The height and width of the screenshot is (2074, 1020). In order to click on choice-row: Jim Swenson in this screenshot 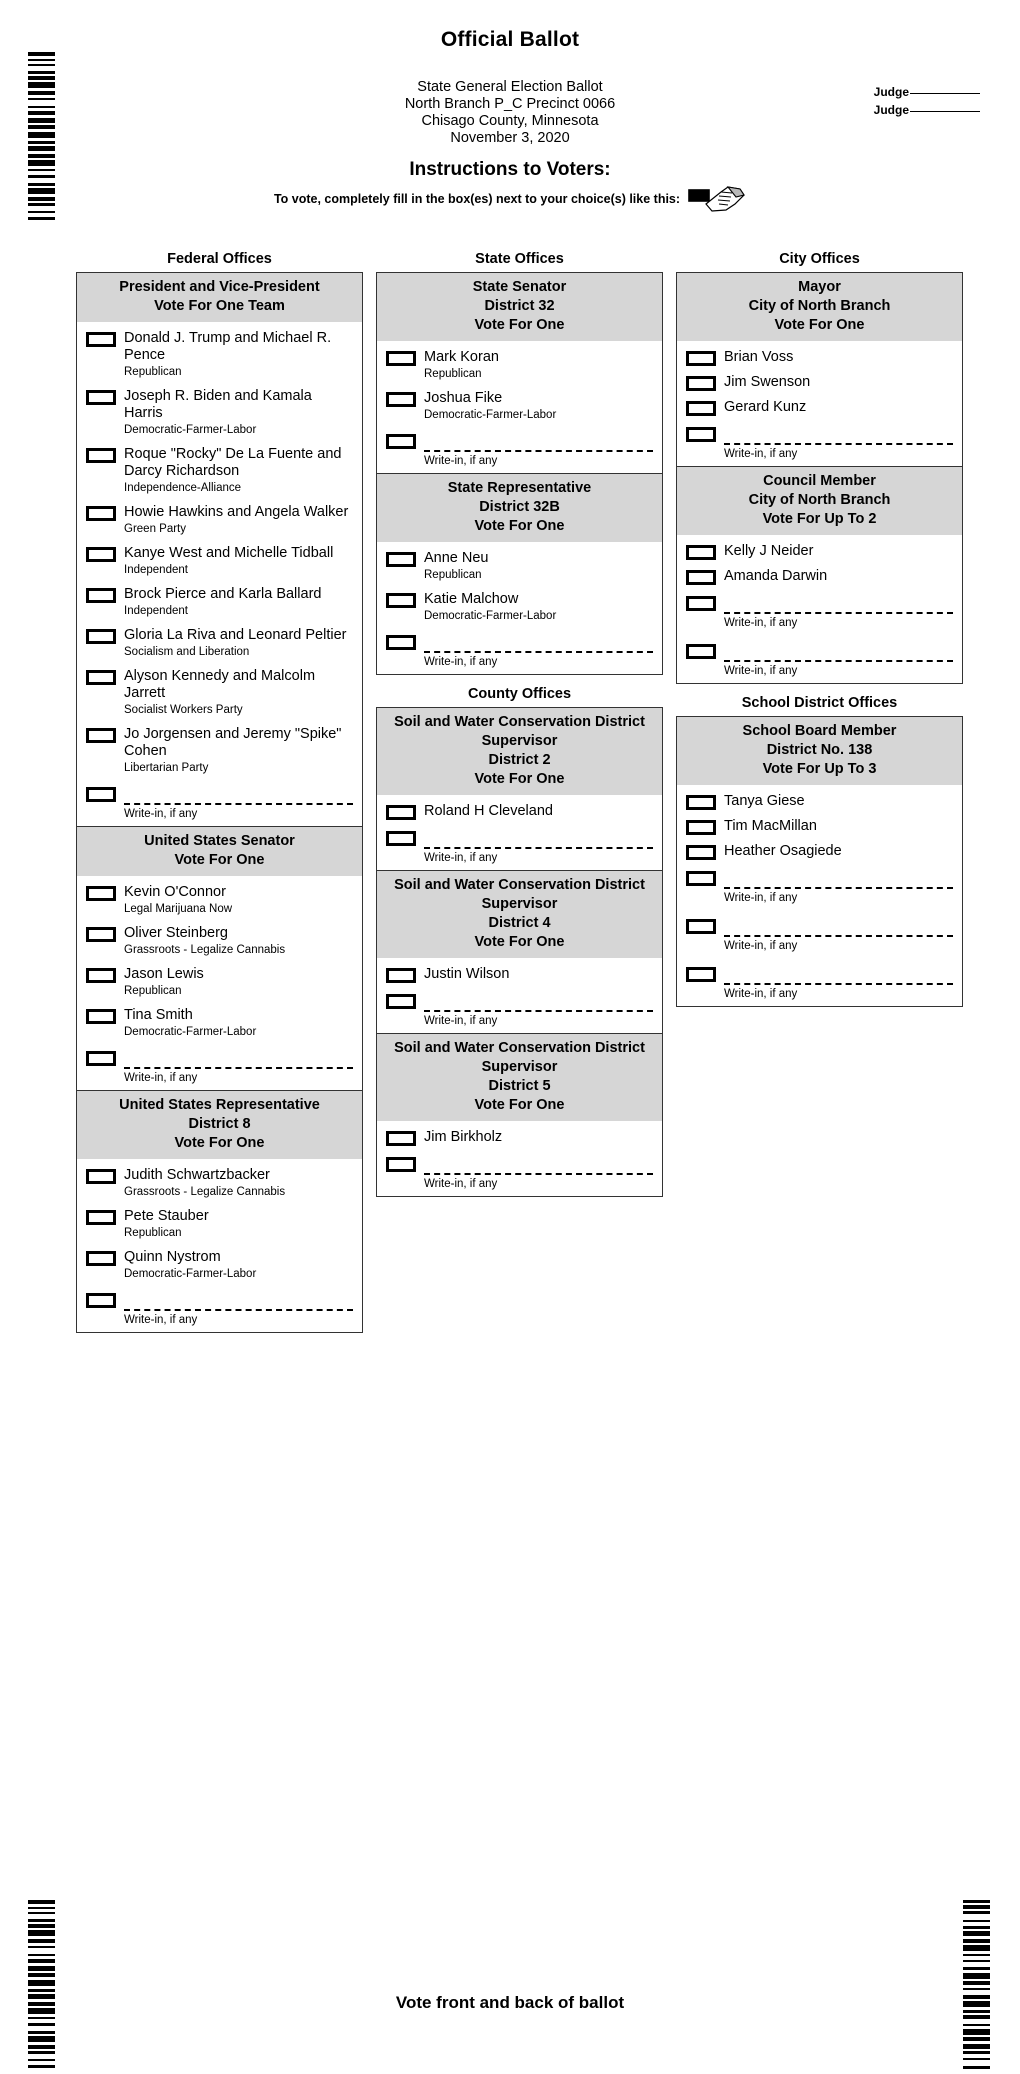, I will do `click(819, 378)`.